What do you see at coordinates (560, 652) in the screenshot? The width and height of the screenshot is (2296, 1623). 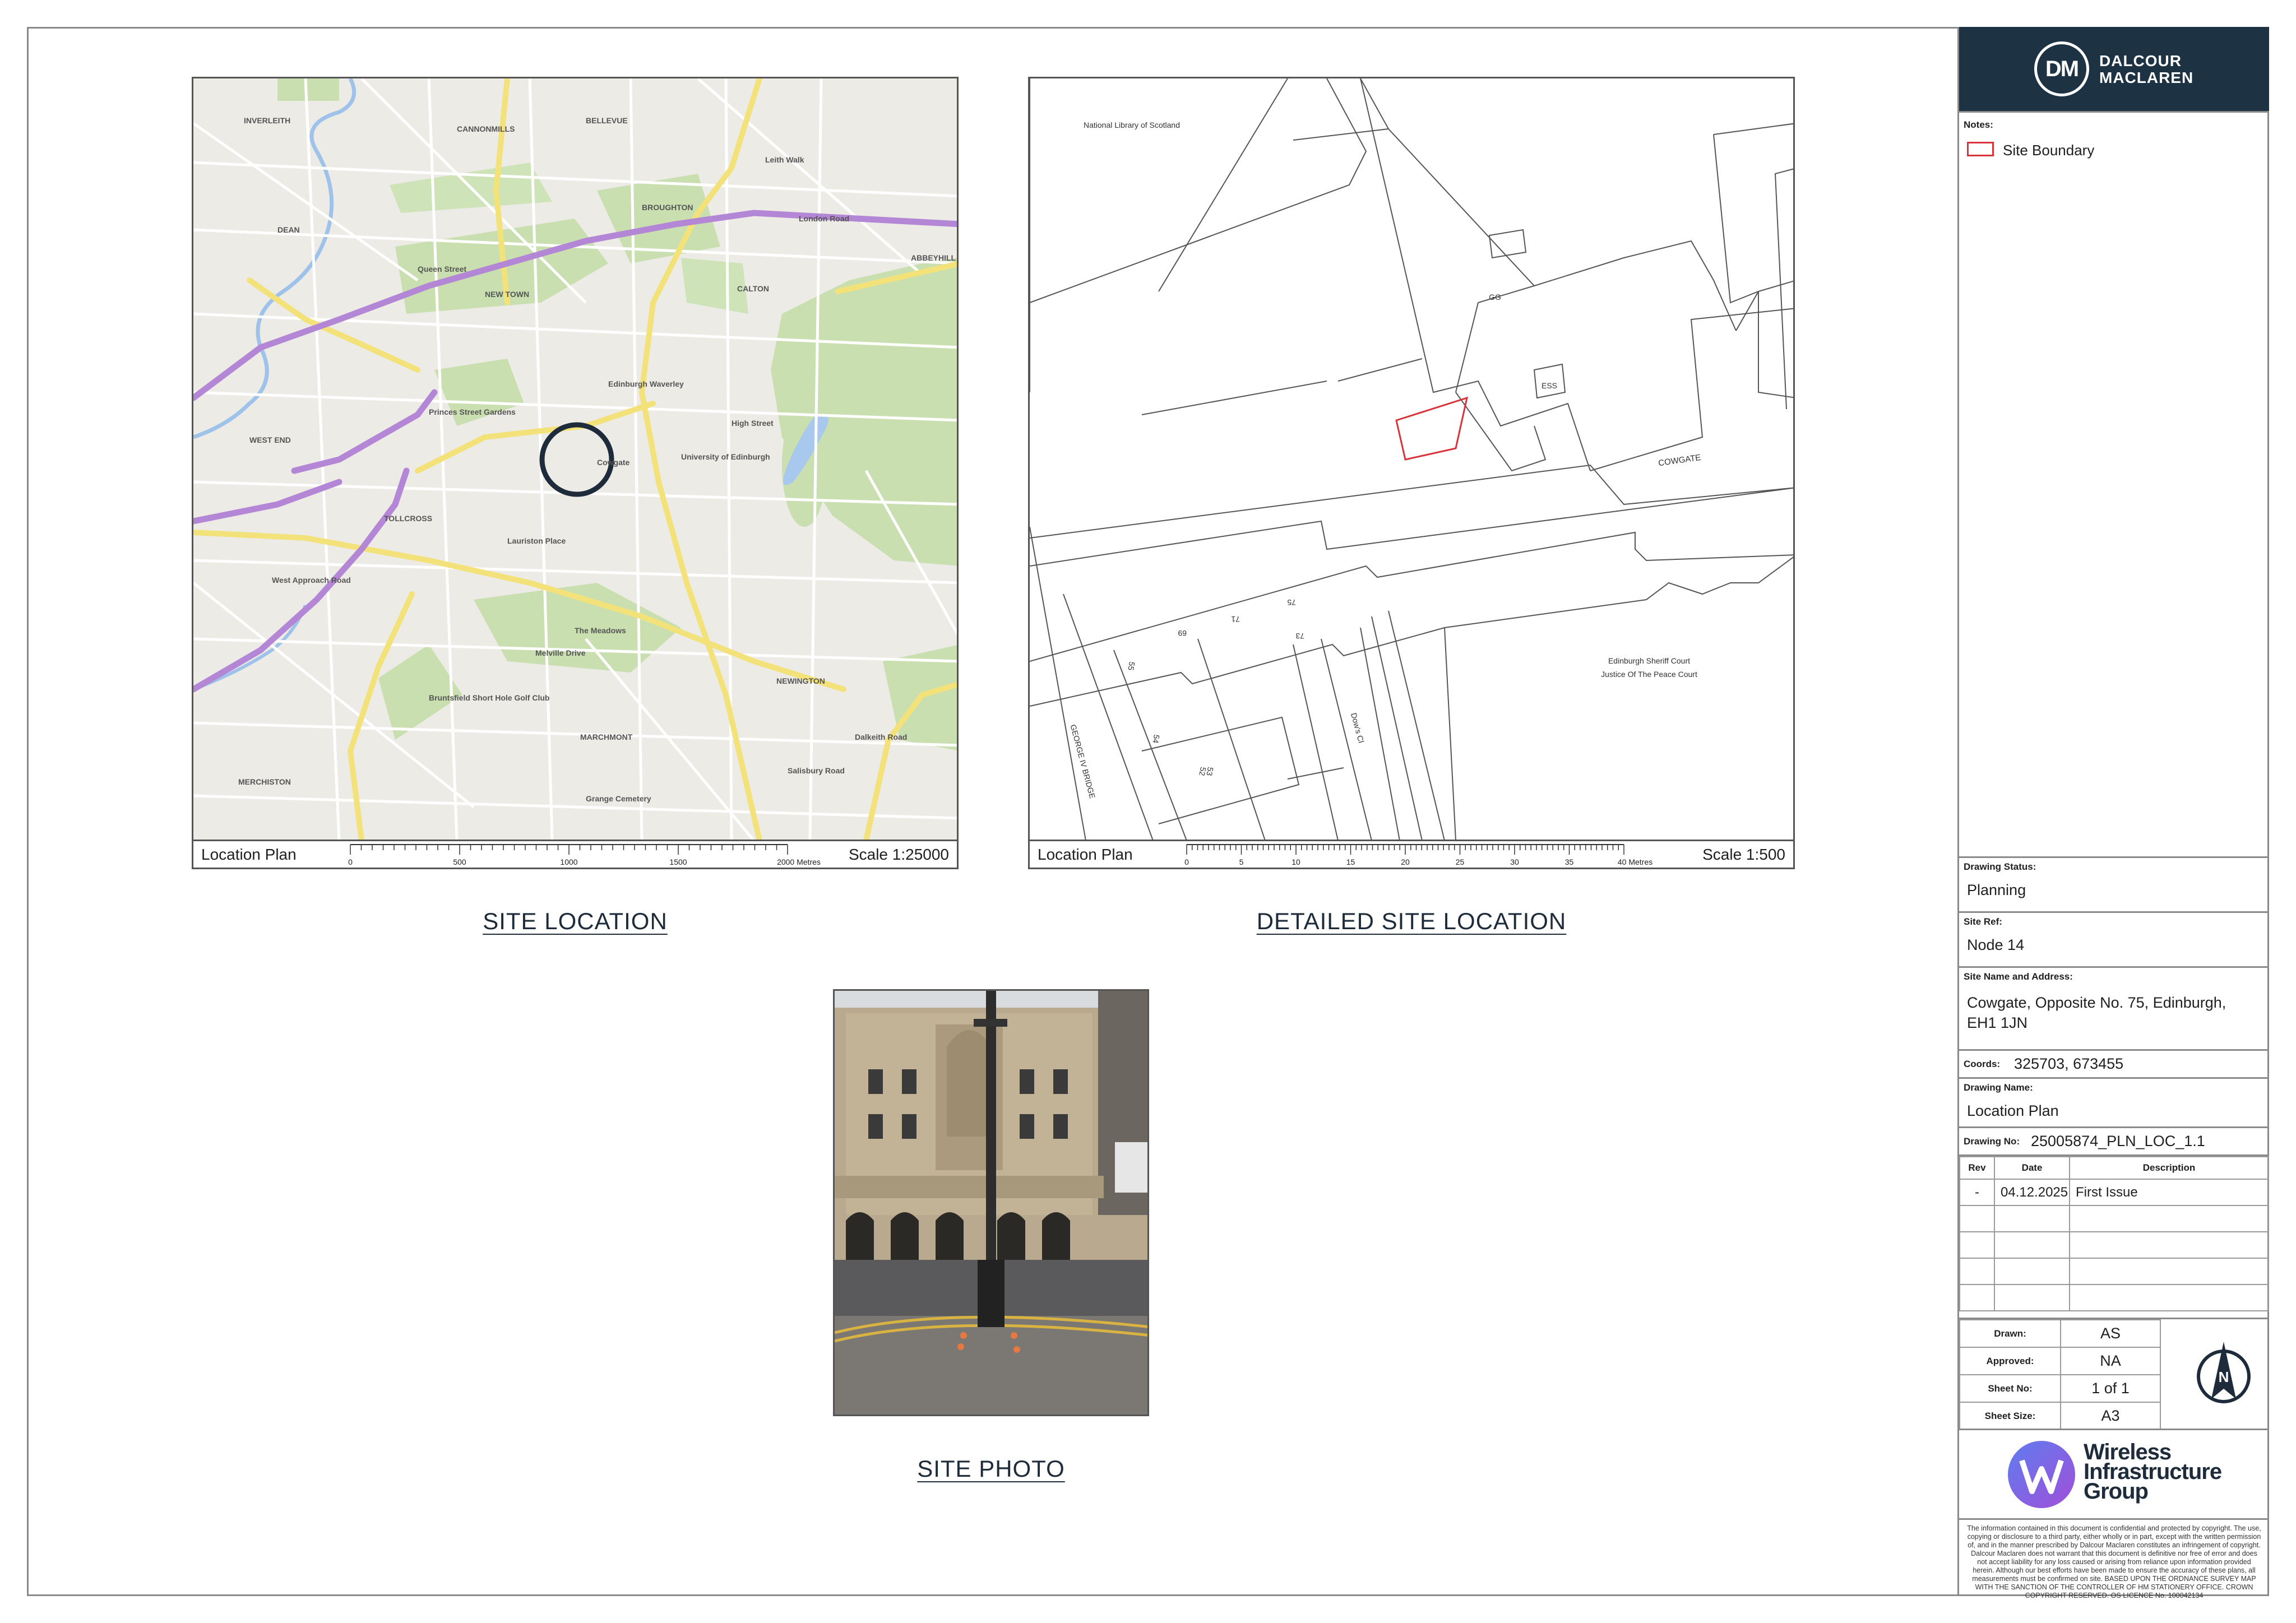 I see `map-place-label: Melville Drive` at bounding box center [560, 652].